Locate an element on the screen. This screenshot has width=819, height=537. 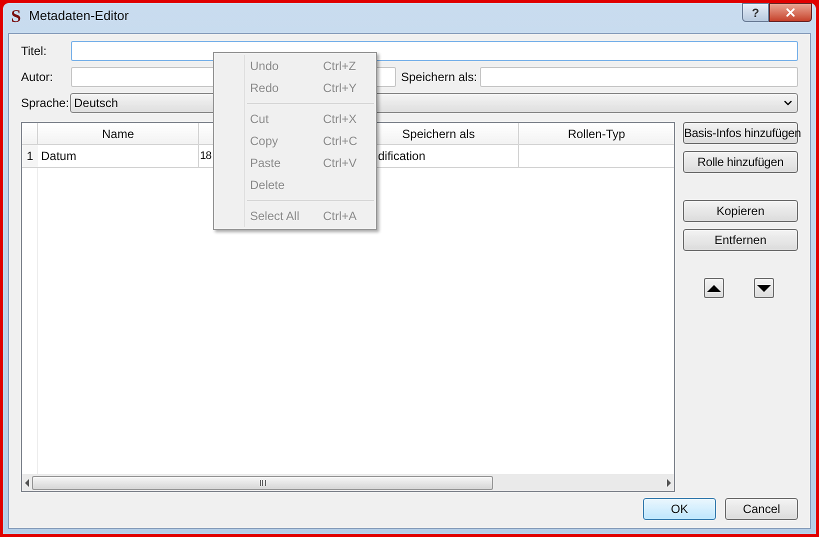
table-cell: Datum is located at coordinates (118, 156).